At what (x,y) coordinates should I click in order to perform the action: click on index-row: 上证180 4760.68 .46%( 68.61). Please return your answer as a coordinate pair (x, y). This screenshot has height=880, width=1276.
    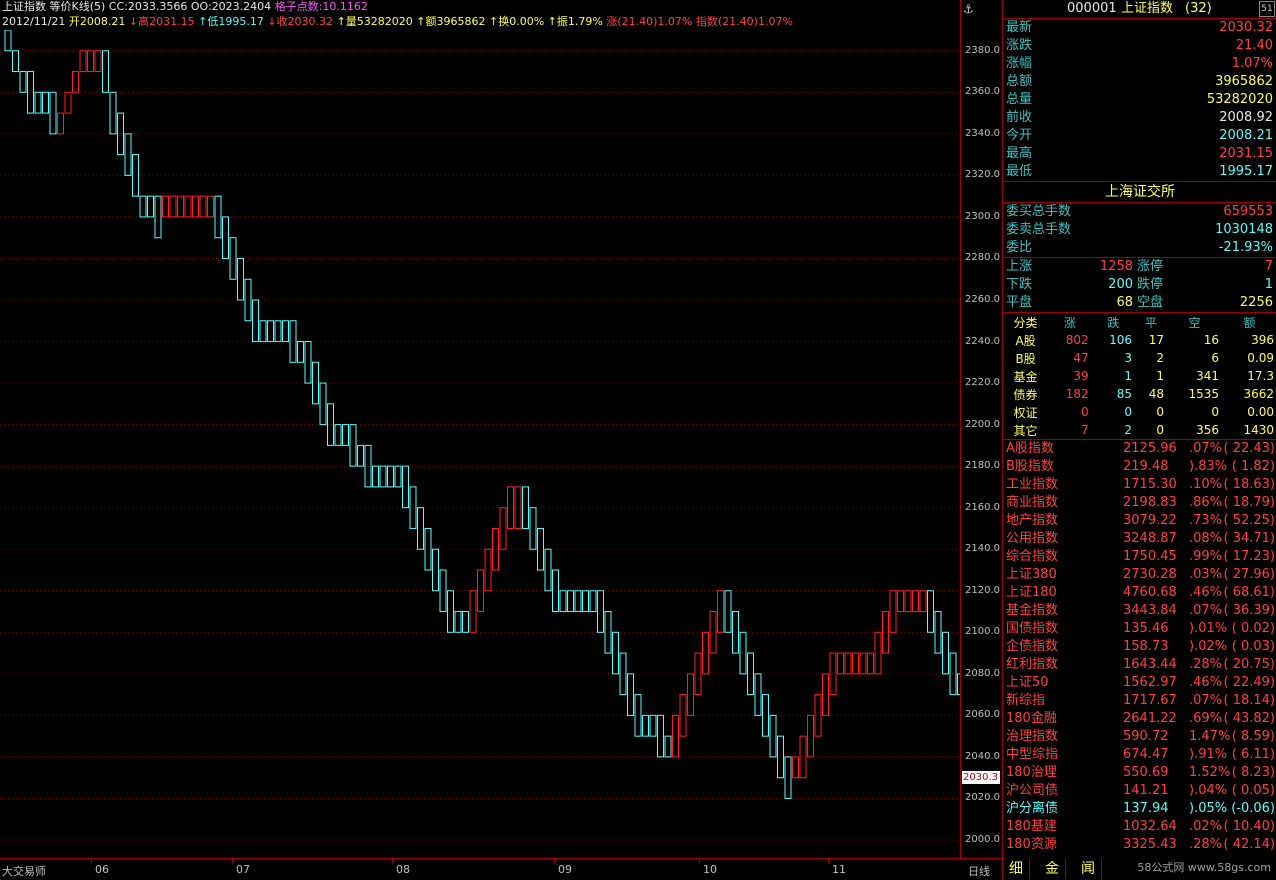
    Looking at the image, I should click on (1139, 593).